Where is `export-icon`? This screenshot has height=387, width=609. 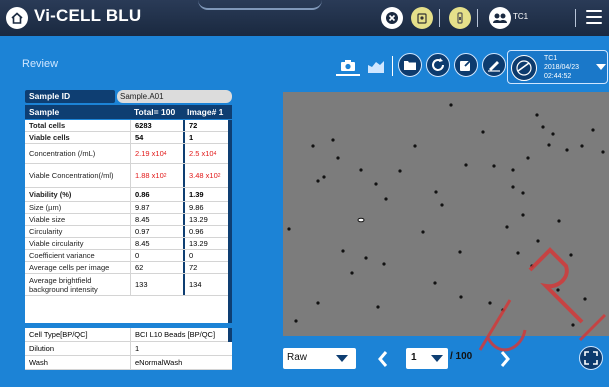 export-icon is located at coordinates (466, 65).